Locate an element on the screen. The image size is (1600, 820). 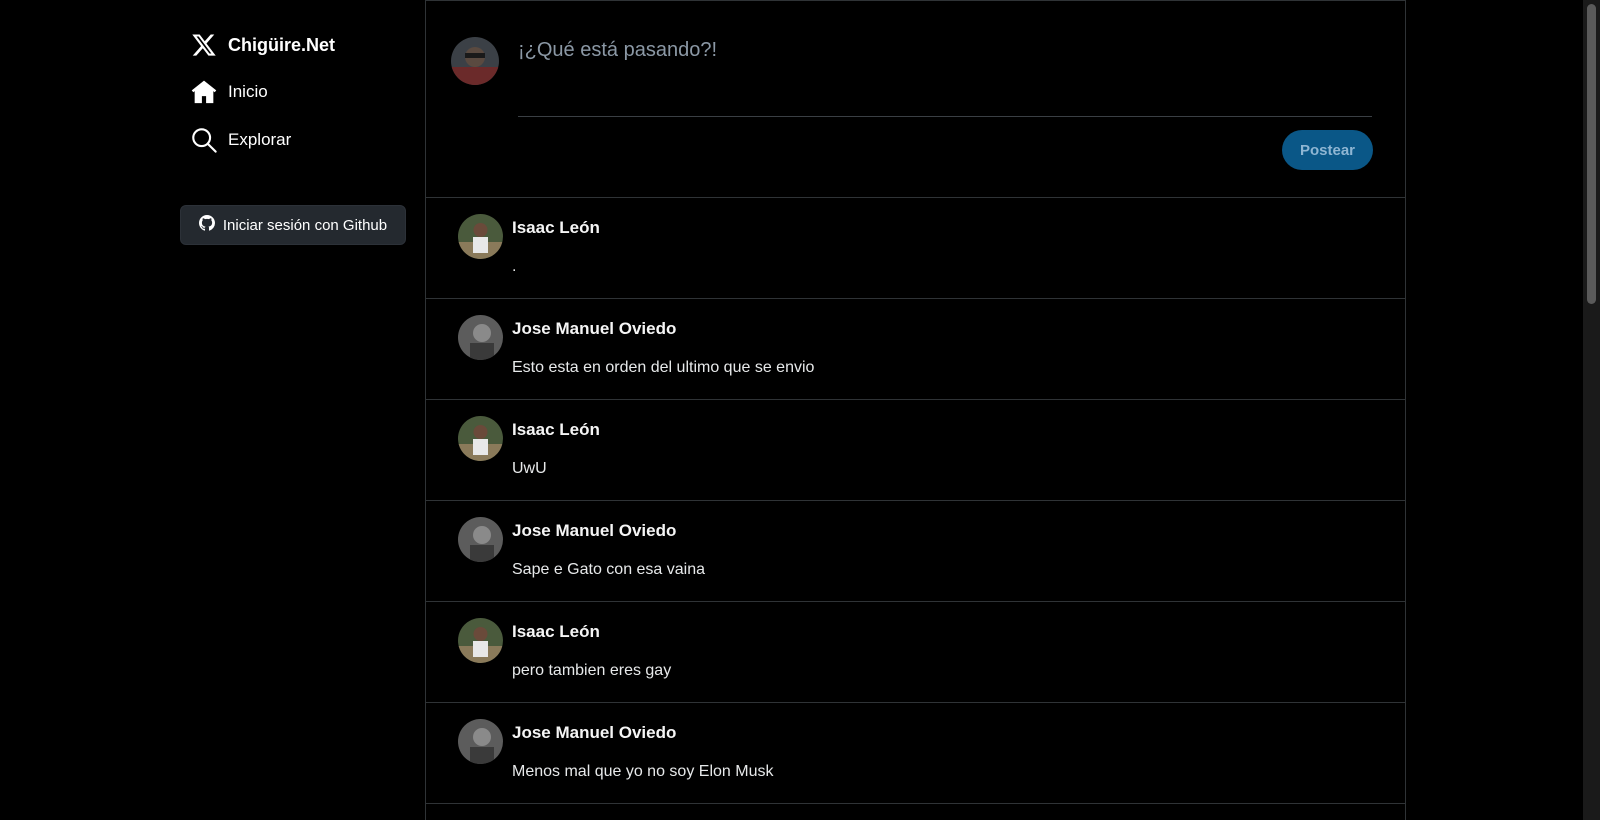
post-button: Postear is located at coordinates (1327, 150).